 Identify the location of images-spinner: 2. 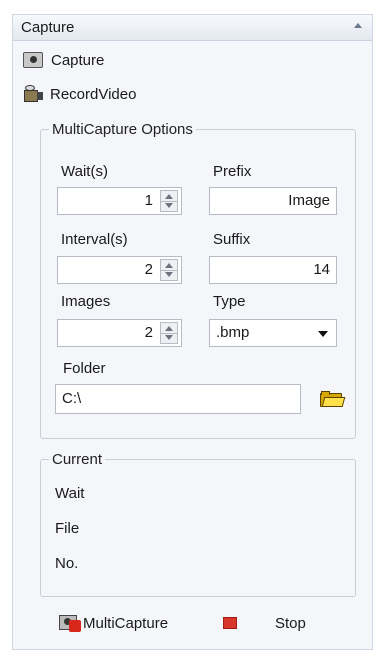
(119, 333).